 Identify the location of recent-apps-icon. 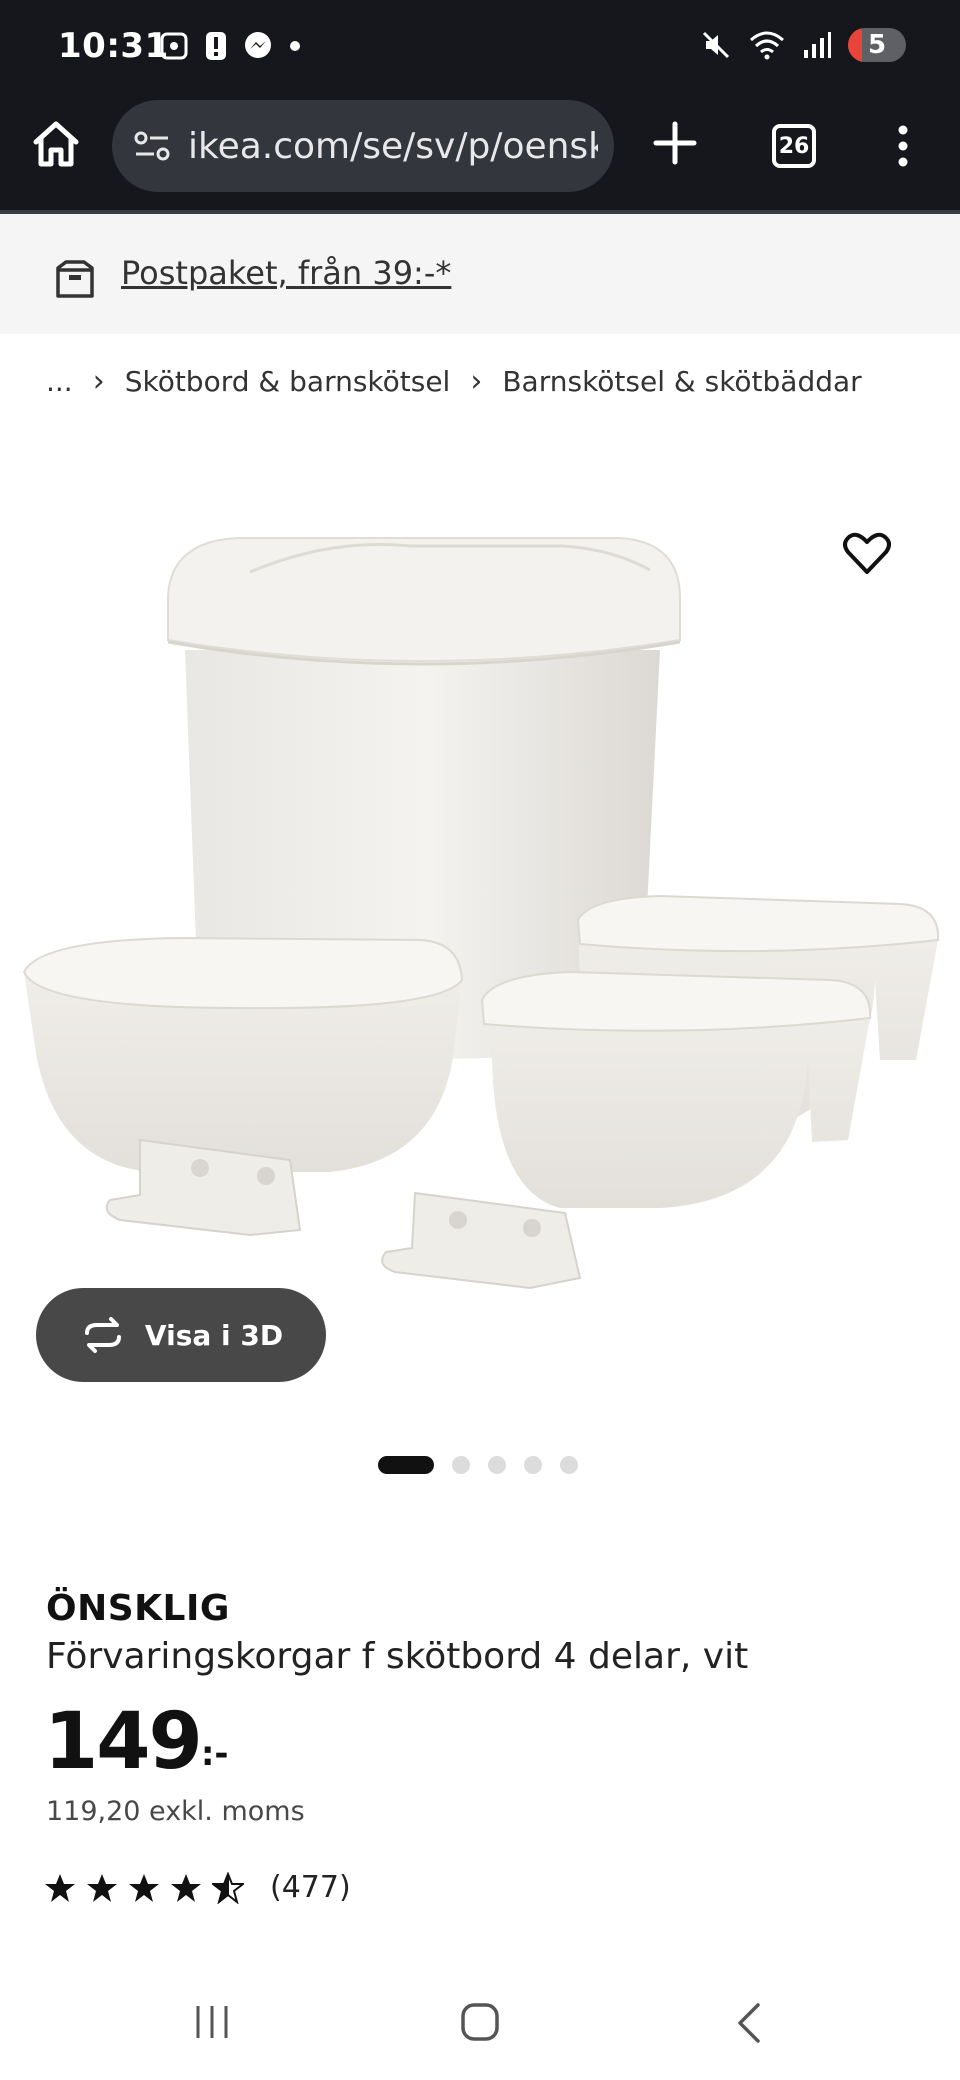
(212, 2022).